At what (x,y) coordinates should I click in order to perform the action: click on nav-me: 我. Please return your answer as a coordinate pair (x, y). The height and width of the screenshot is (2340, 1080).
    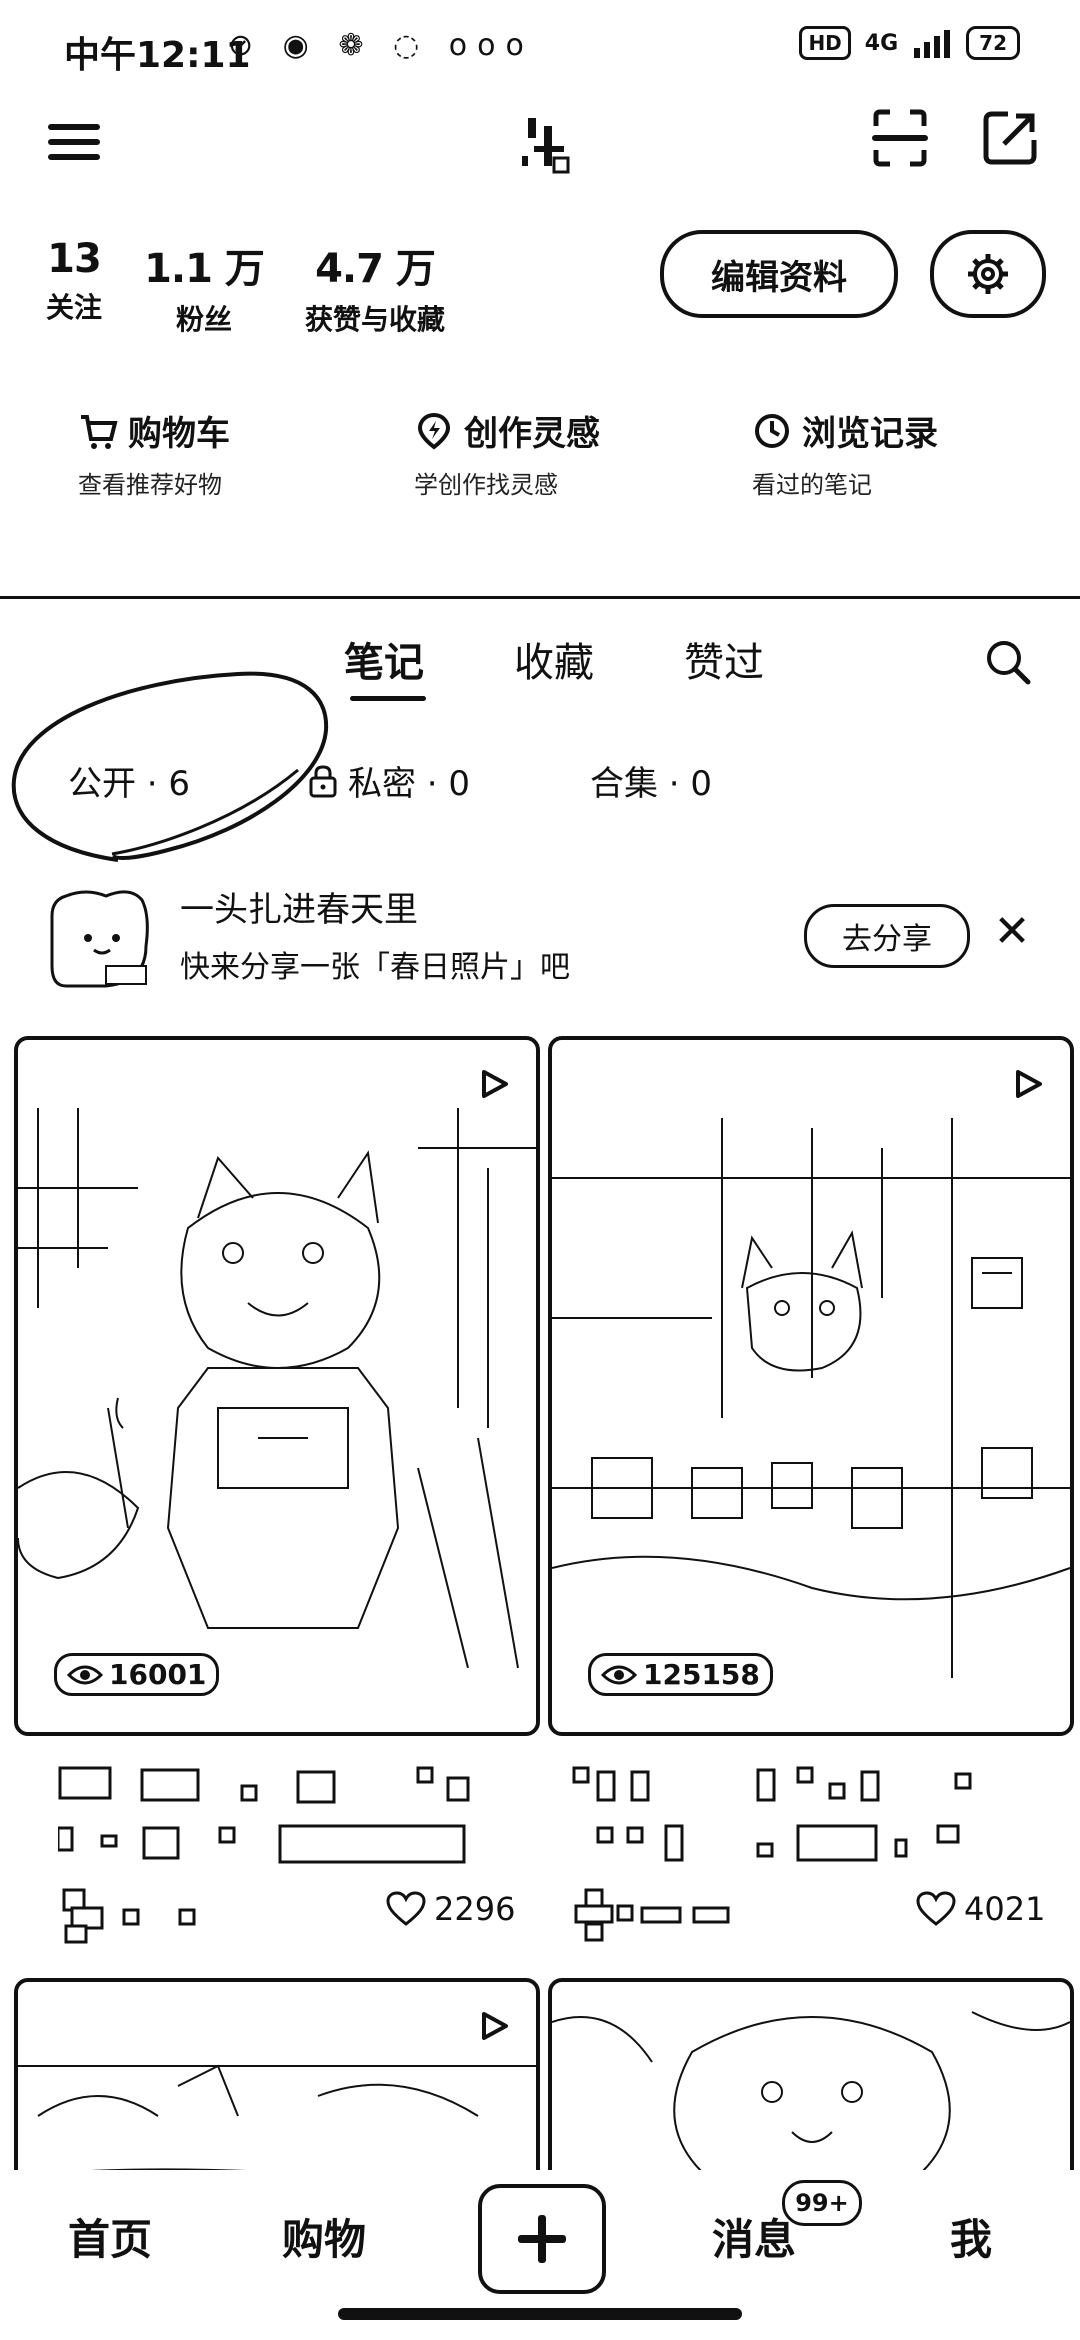
    Looking at the image, I should click on (971, 2236).